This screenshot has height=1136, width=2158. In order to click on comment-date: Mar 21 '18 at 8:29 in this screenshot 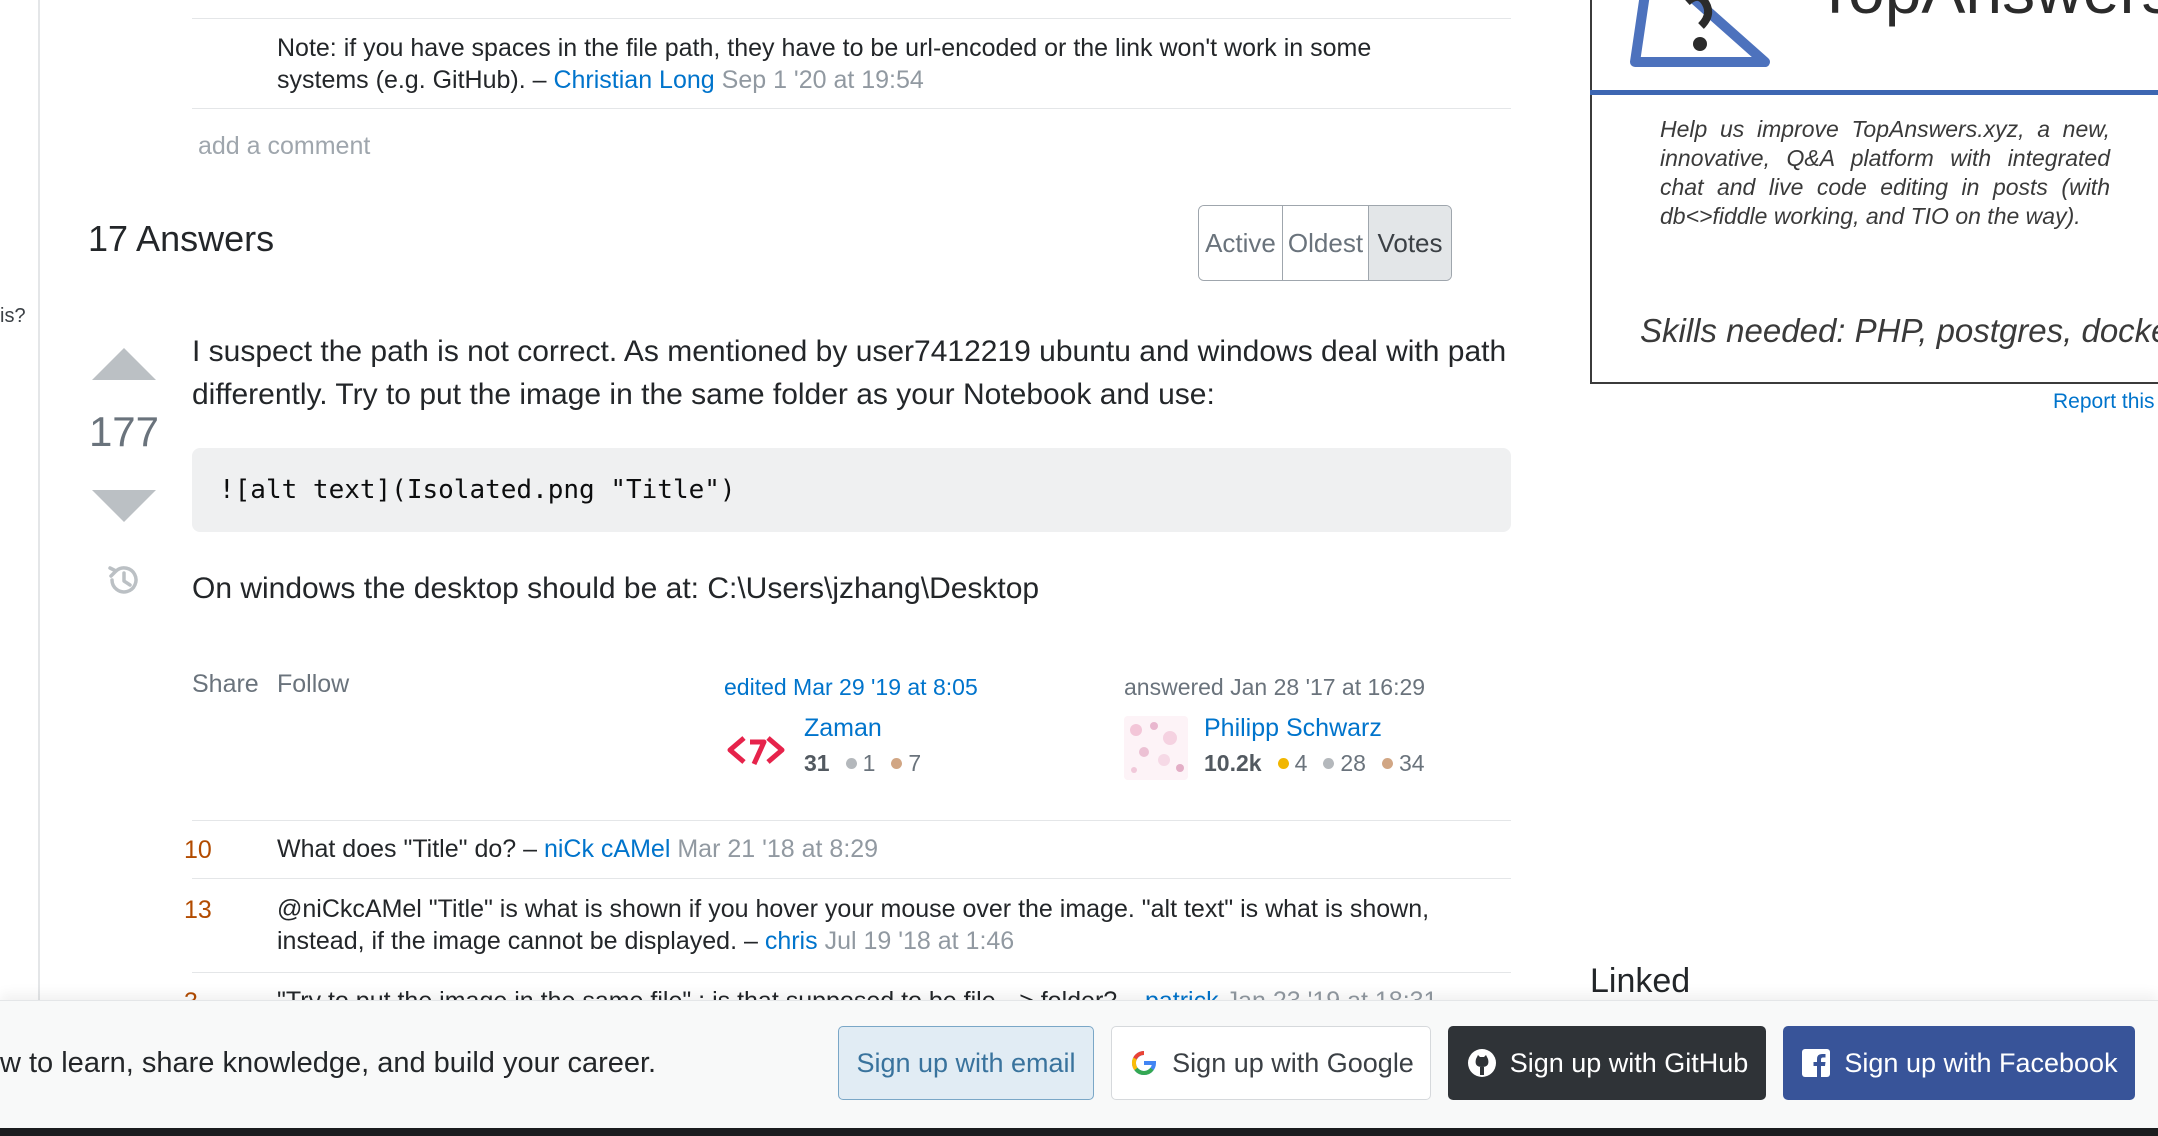, I will do `click(777, 849)`.